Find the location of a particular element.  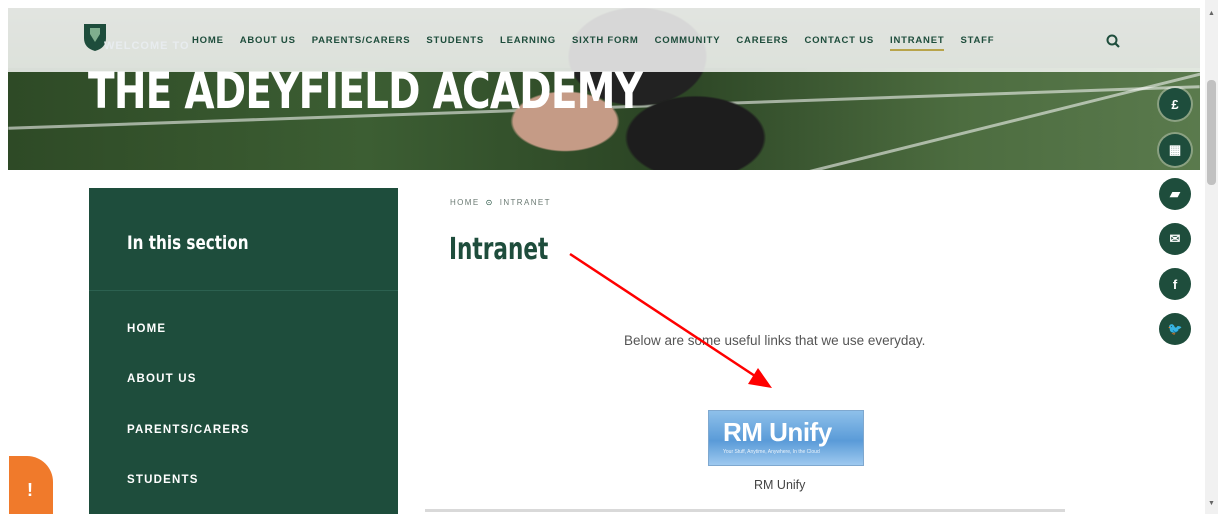

menu-item-contact-us: CONTACT US is located at coordinates (839, 43).